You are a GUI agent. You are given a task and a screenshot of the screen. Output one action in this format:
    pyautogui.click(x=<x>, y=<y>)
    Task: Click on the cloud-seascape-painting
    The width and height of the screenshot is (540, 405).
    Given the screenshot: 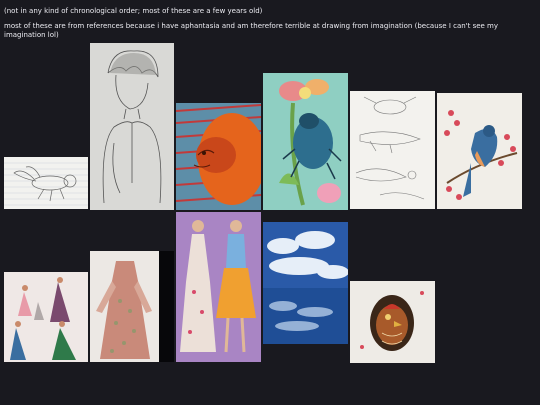 What is the action you would take?
    pyautogui.click(x=305, y=283)
    